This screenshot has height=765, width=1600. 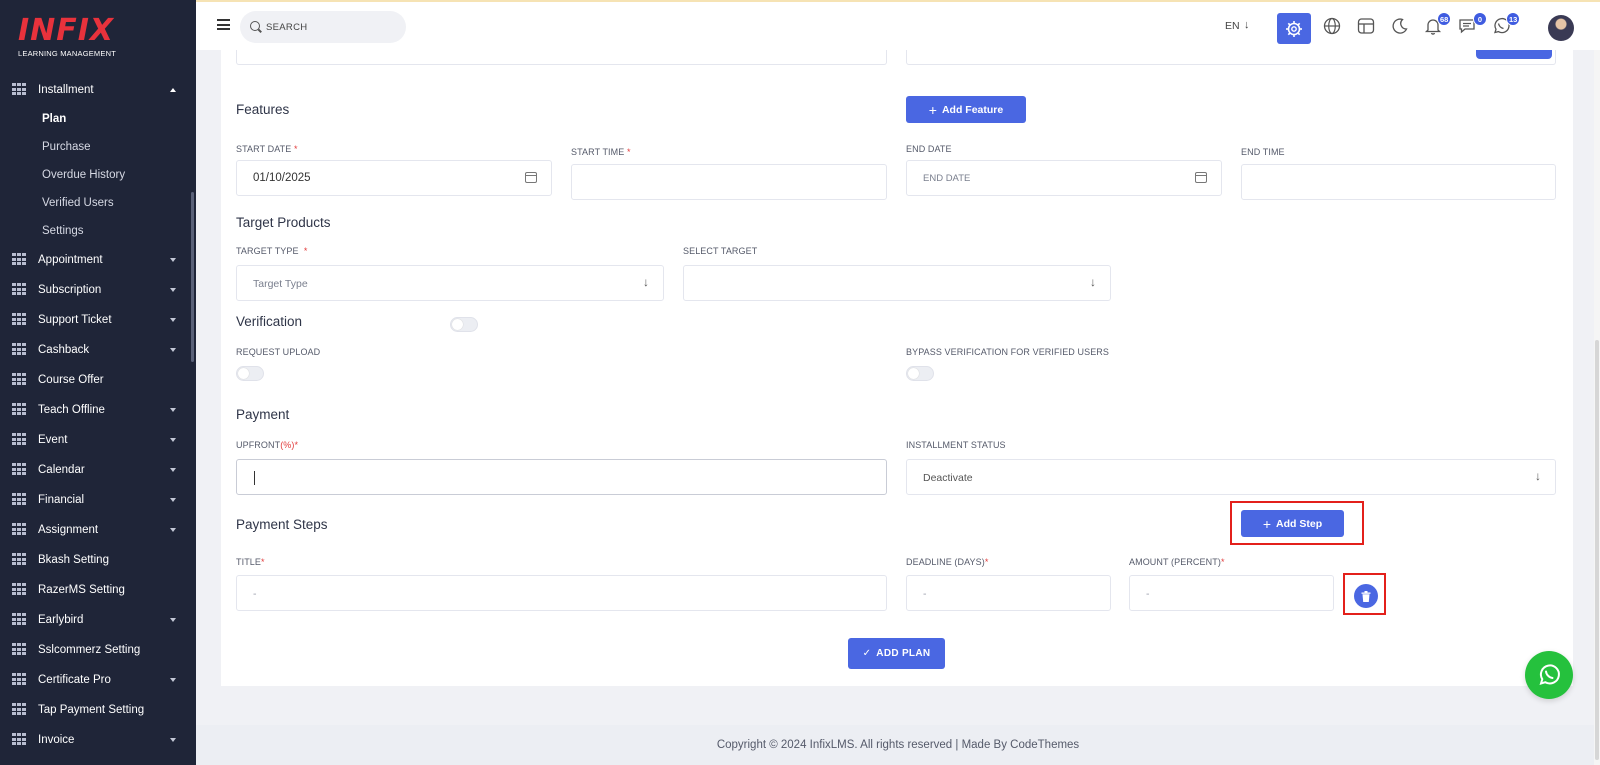 What do you see at coordinates (250, 373) in the screenshot?
I see `request-upload-toggle` at bounding box center [250, 373].